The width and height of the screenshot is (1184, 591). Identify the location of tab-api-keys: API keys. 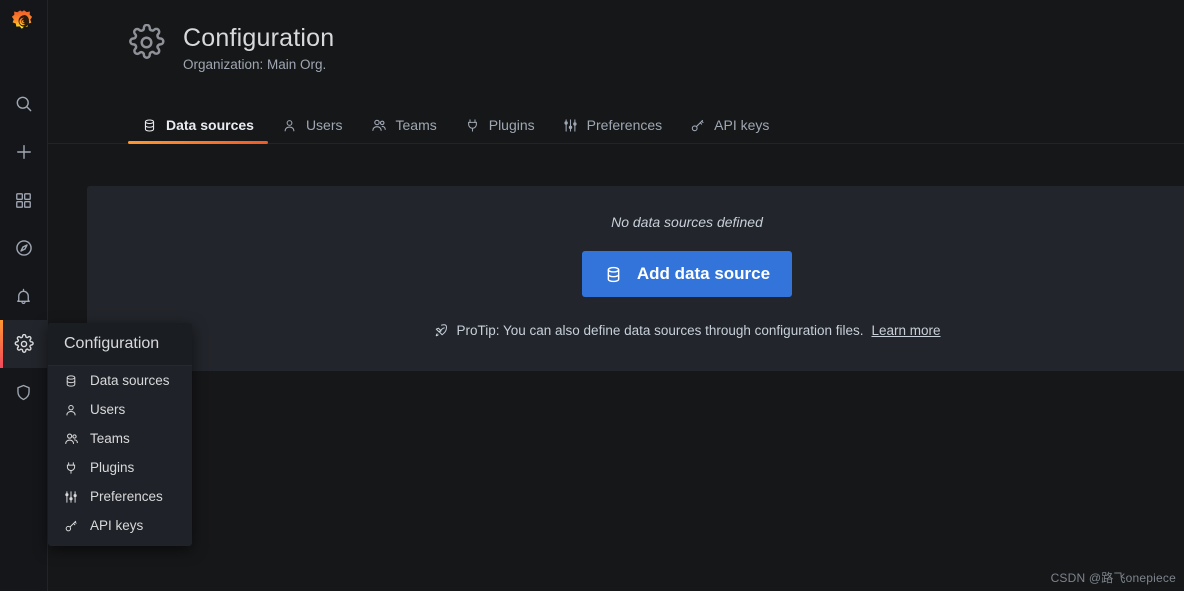
(729, 130).